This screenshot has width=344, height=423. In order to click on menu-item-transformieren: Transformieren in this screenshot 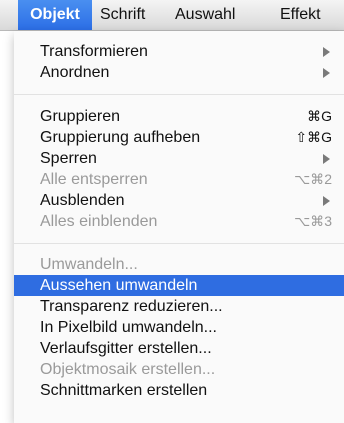, I will do `click(179, 51)`.